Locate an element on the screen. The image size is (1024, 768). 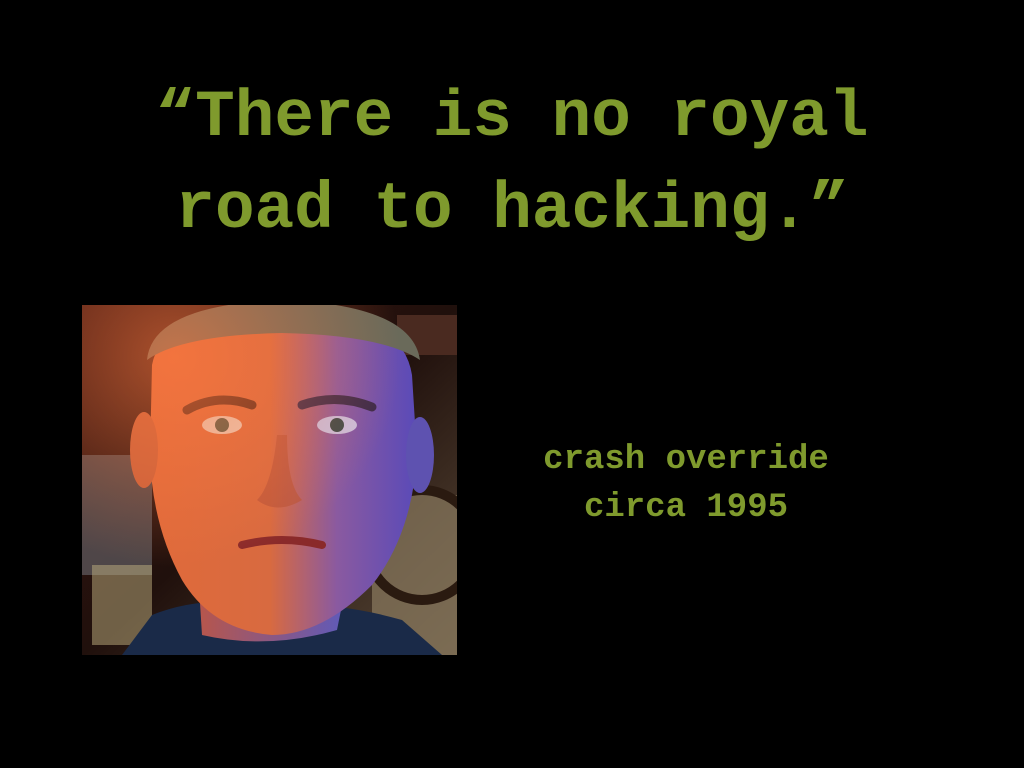
attribution-date: circa 1995 is located at coordinates (686, 508).